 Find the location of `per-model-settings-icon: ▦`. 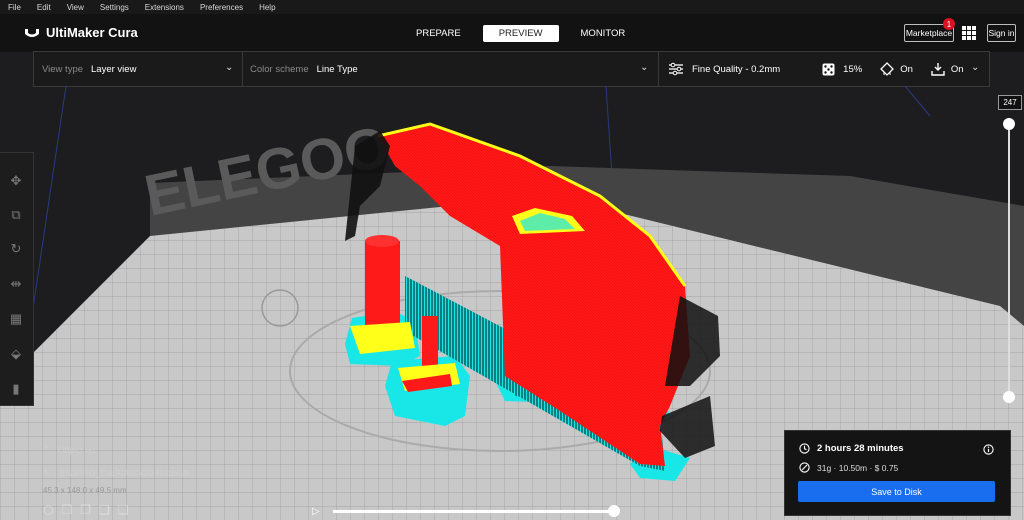

per-model-settings-icon: ▦ is located at coordinates (16, 319).